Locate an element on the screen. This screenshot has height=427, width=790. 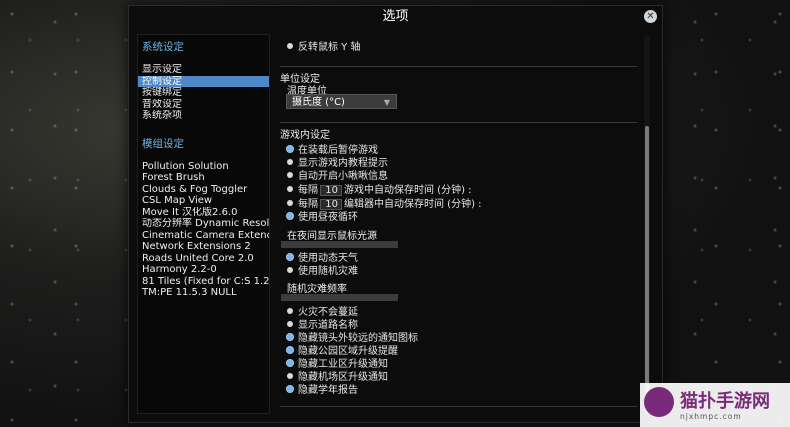
content-scrollbar is located at coordinates (647, 226).